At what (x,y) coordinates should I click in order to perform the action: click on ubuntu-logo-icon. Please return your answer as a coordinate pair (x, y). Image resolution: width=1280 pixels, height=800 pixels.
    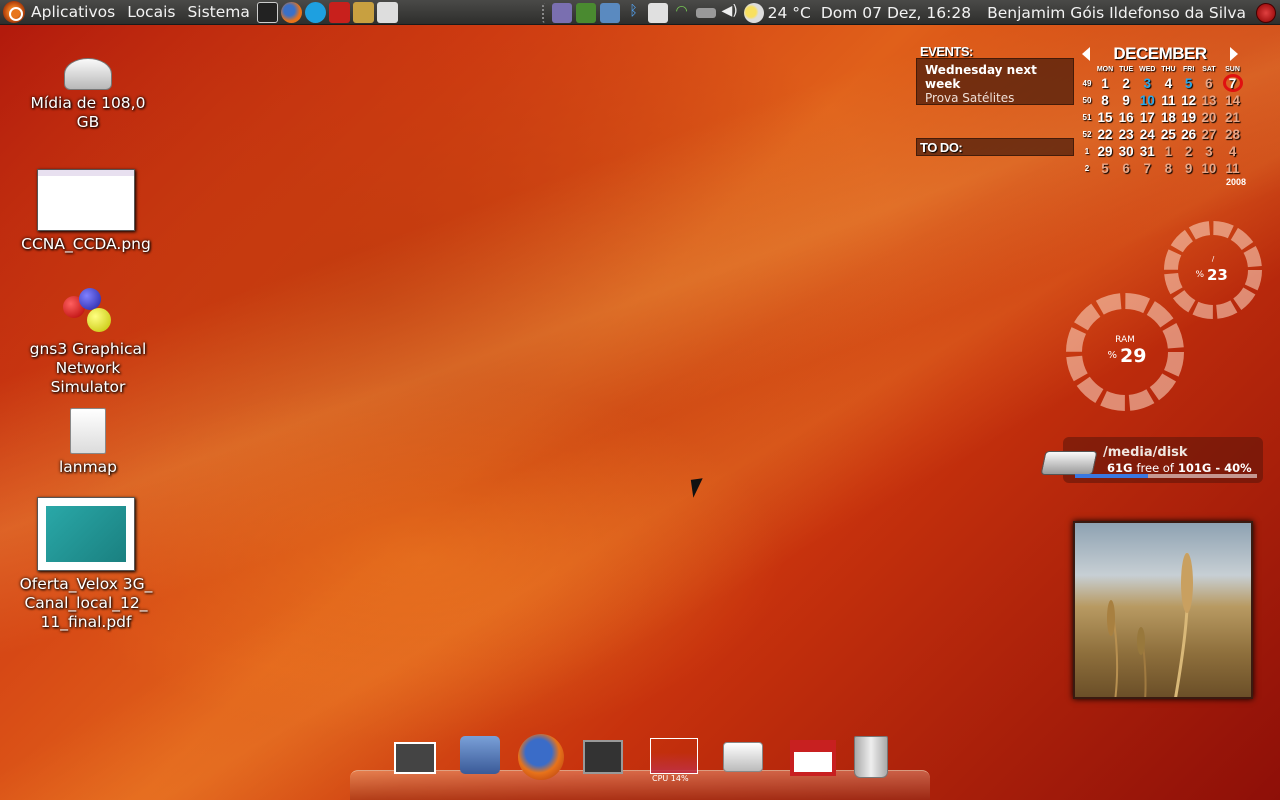
    Looking at the image, I should click on (14, 12).